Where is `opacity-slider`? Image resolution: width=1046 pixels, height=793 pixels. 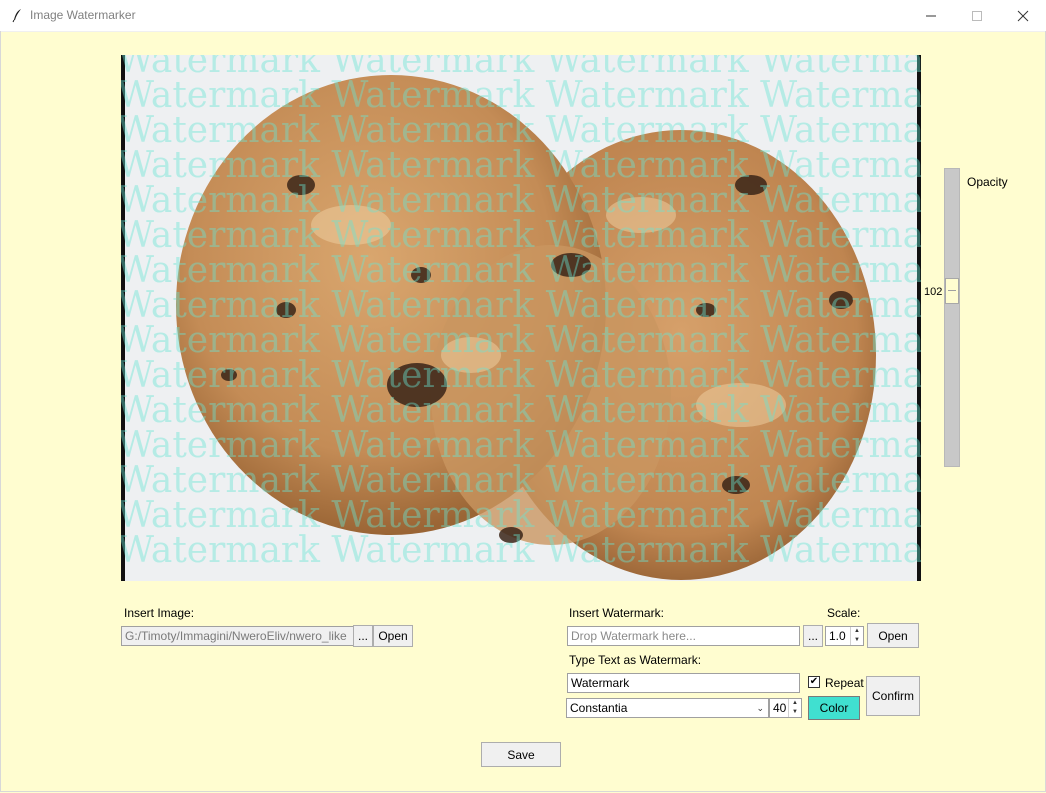
opacity-slider is located at coordinates (952, 317).